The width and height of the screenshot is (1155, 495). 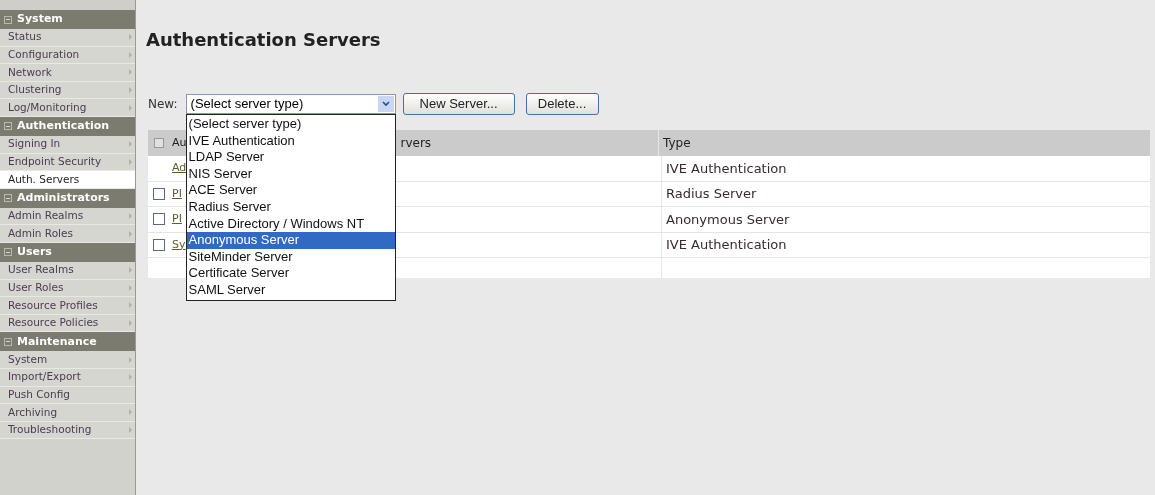 What do you see at coordinates (677, 143) in the screenshot?
I see `column-header: Type` at bounding box center [677, 143].